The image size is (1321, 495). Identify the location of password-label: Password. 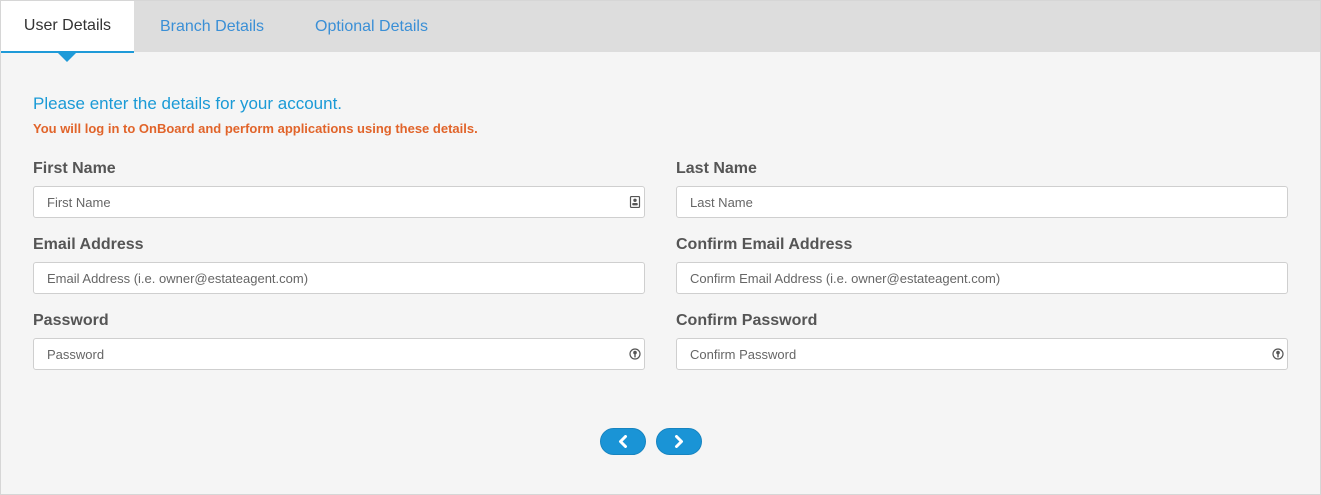
(71, 320).